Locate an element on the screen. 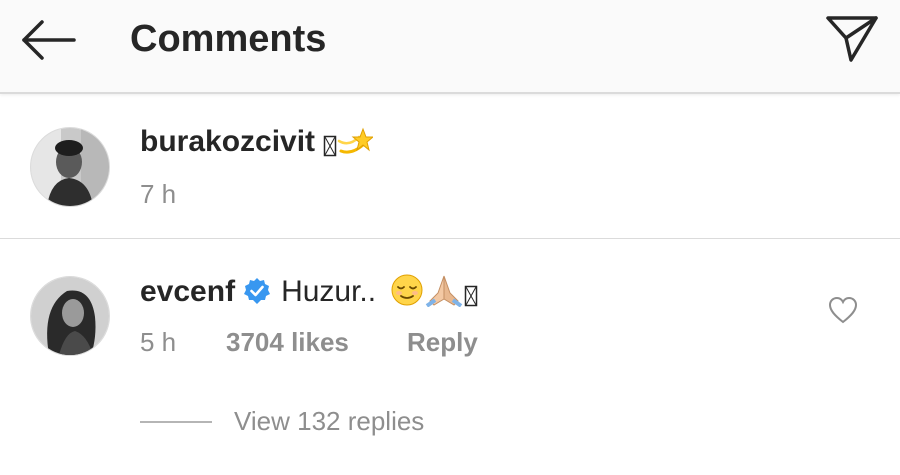 Image resolution: width=900 pixels, height=475 pixels. comment-username: evcenf is located at coordinates (187, 291).